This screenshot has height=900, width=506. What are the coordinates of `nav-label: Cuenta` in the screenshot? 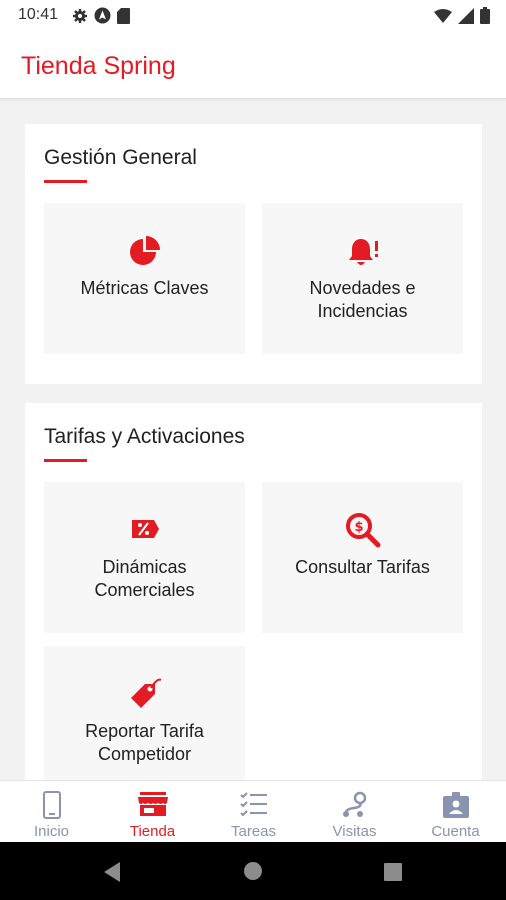 It's located at (455, 831).